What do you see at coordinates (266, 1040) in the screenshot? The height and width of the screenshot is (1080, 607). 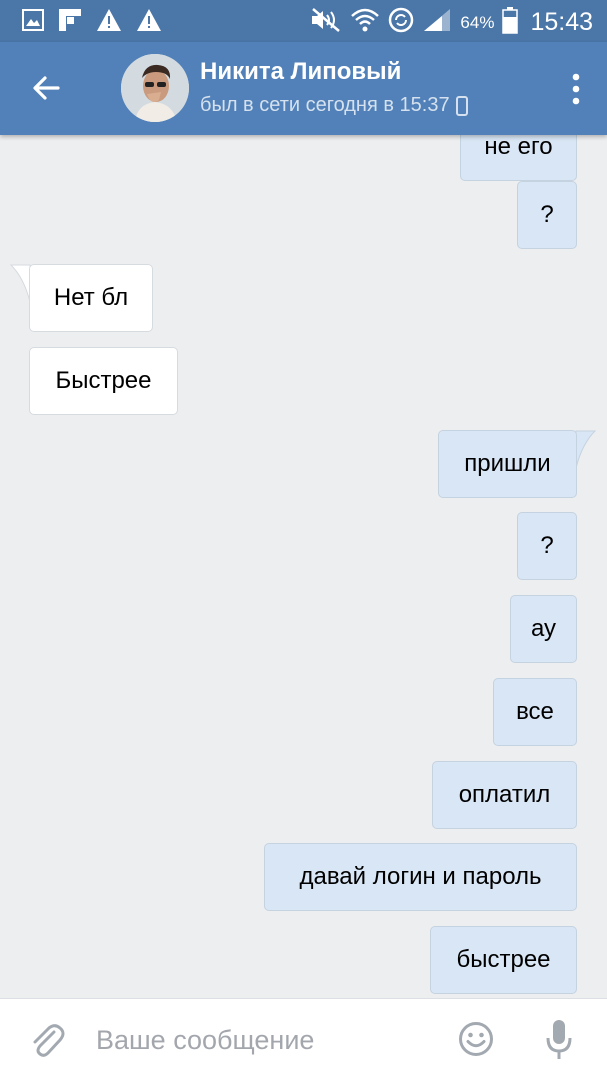 I see `message-input` at bounding box center [266, 1040].